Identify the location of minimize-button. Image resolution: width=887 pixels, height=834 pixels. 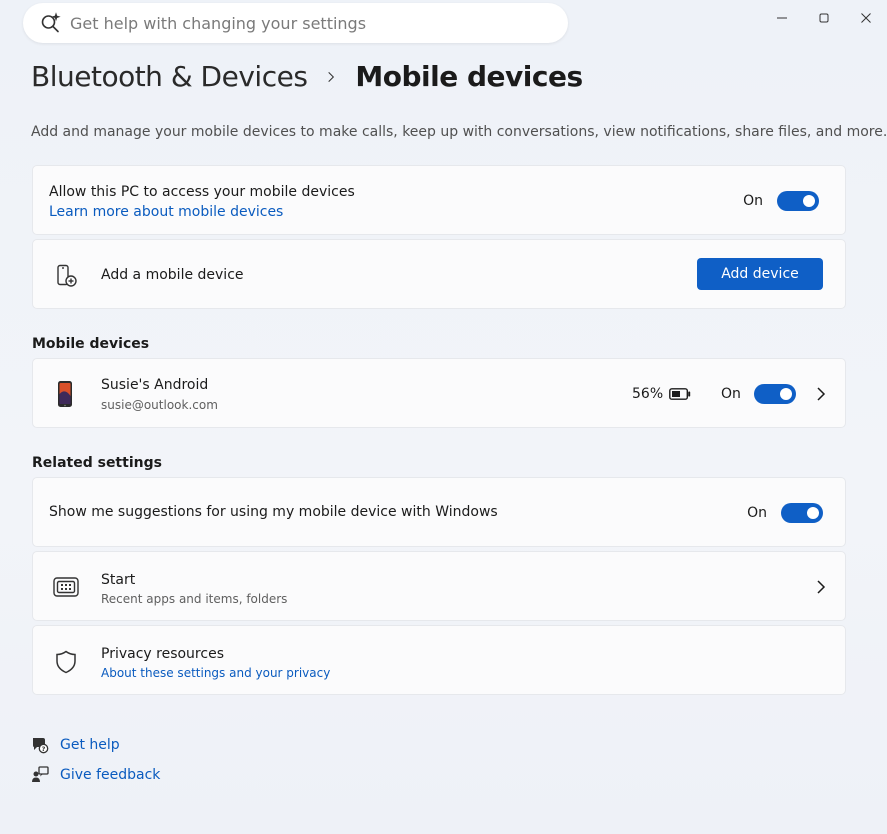
(782, 18).